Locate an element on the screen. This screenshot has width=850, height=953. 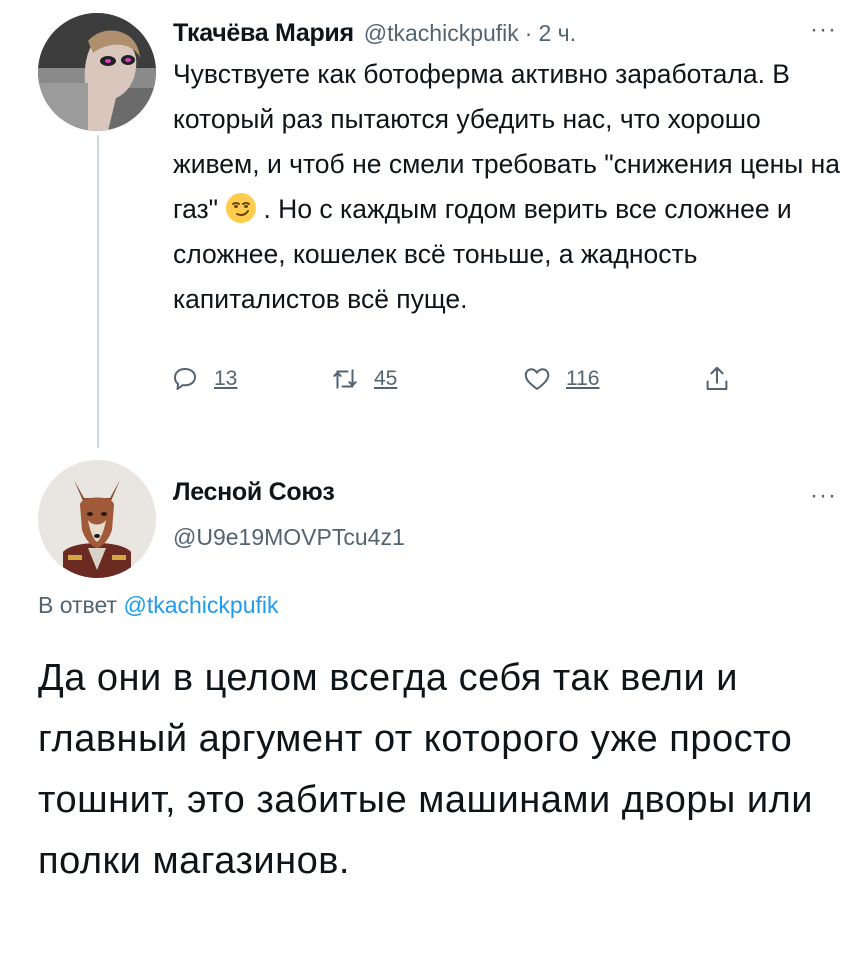
reply-icon is located at coordinates (185, 379).